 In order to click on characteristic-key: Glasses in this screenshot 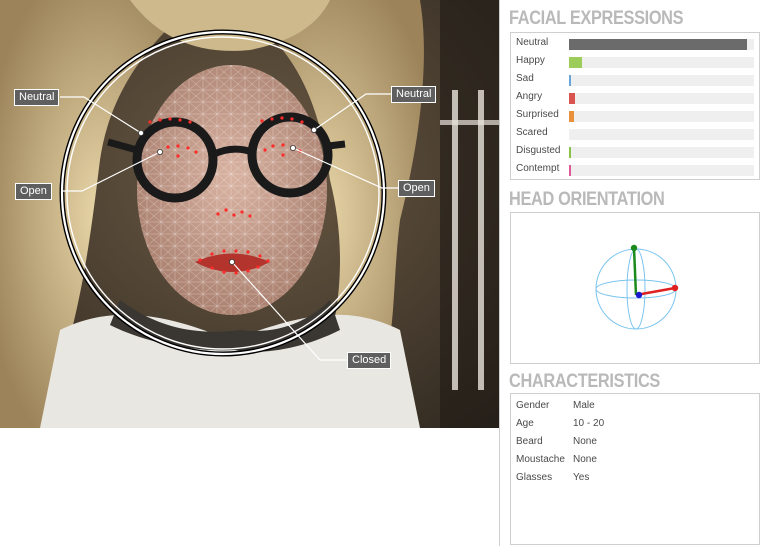, I will do `click(534, 477)`.